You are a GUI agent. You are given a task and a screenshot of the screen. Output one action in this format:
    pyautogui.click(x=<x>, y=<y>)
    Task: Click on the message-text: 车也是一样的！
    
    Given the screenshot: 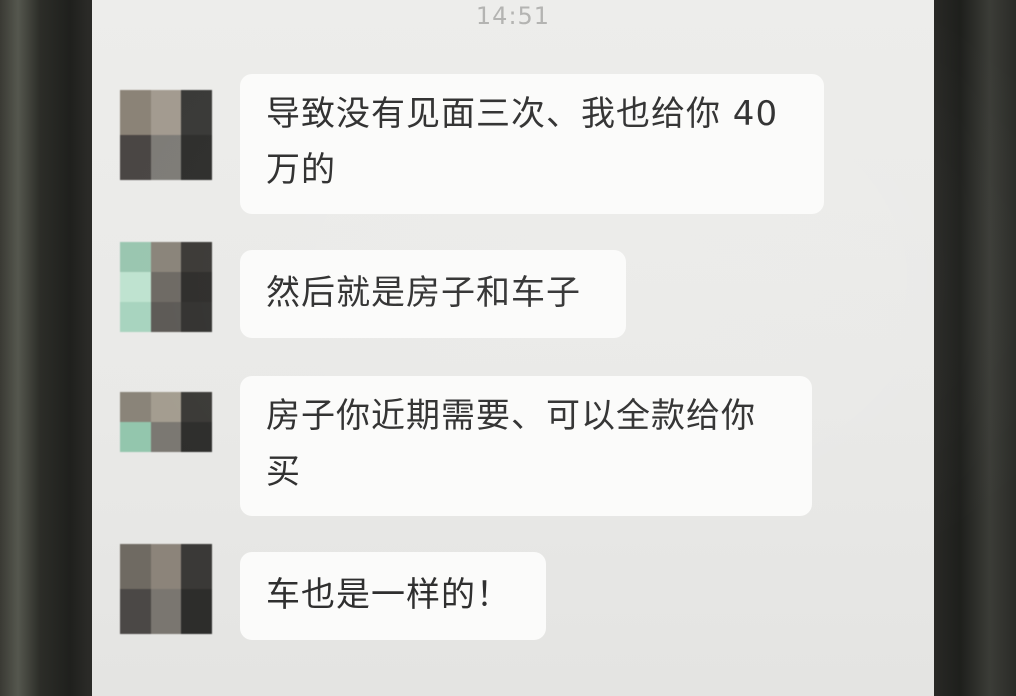 What is the action you would take?
    pyautogui.click(x=388, y=595)
    